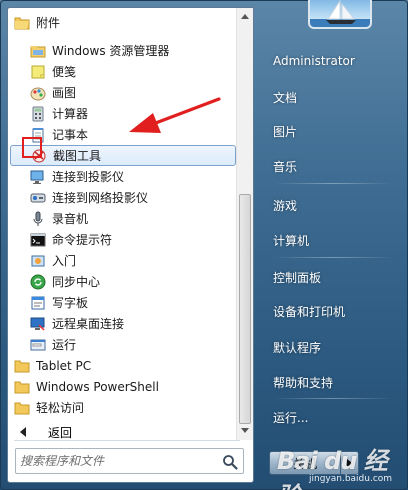 This screenshot has height=490, width=408. I want to click on folder-open-icon, so click(22, 23).